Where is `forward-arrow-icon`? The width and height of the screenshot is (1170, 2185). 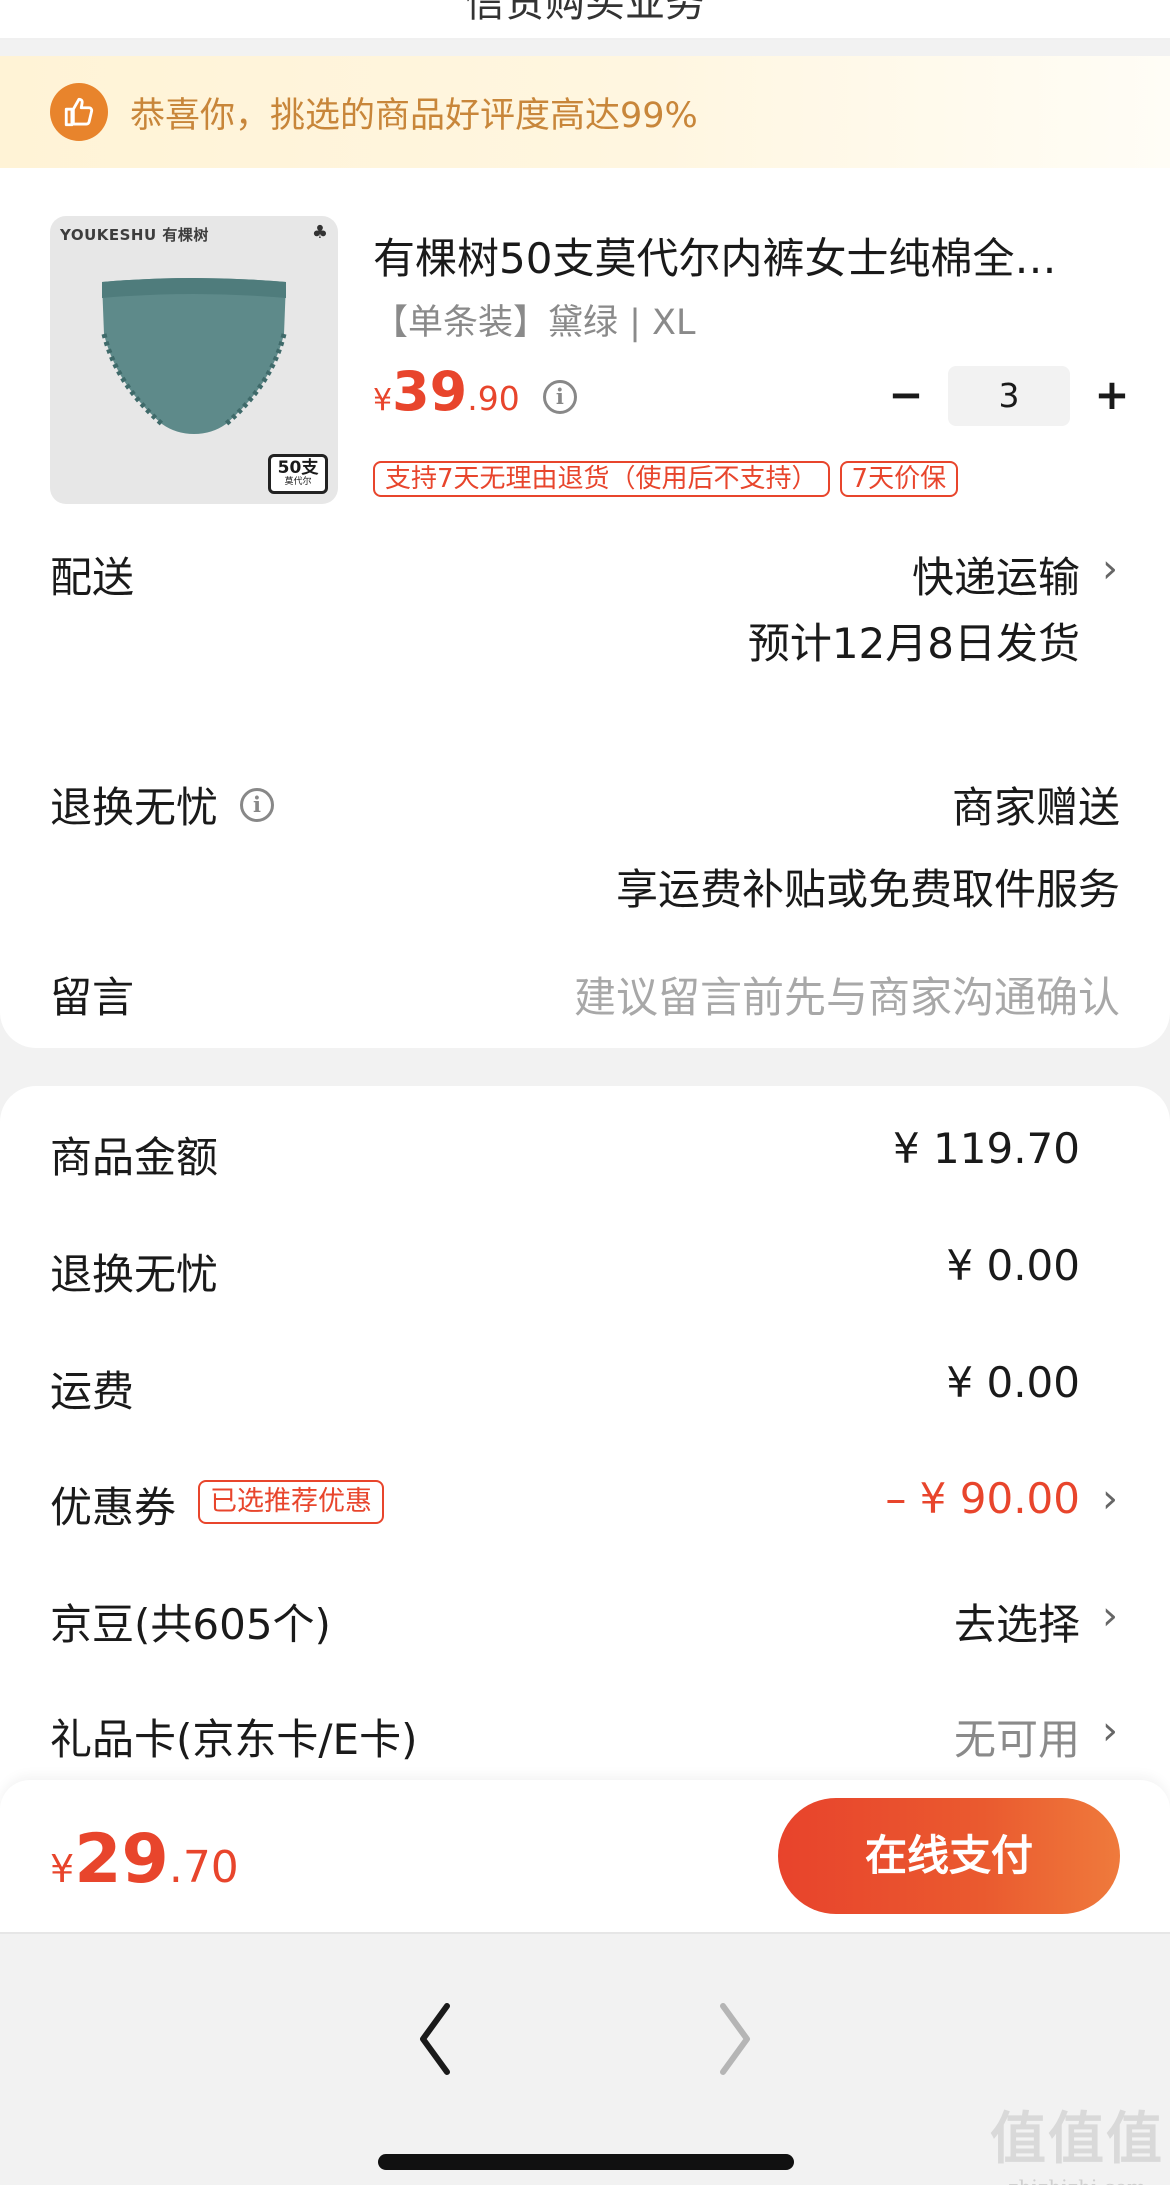 forward-arrow-icon is located at coordinates (735, 2039).